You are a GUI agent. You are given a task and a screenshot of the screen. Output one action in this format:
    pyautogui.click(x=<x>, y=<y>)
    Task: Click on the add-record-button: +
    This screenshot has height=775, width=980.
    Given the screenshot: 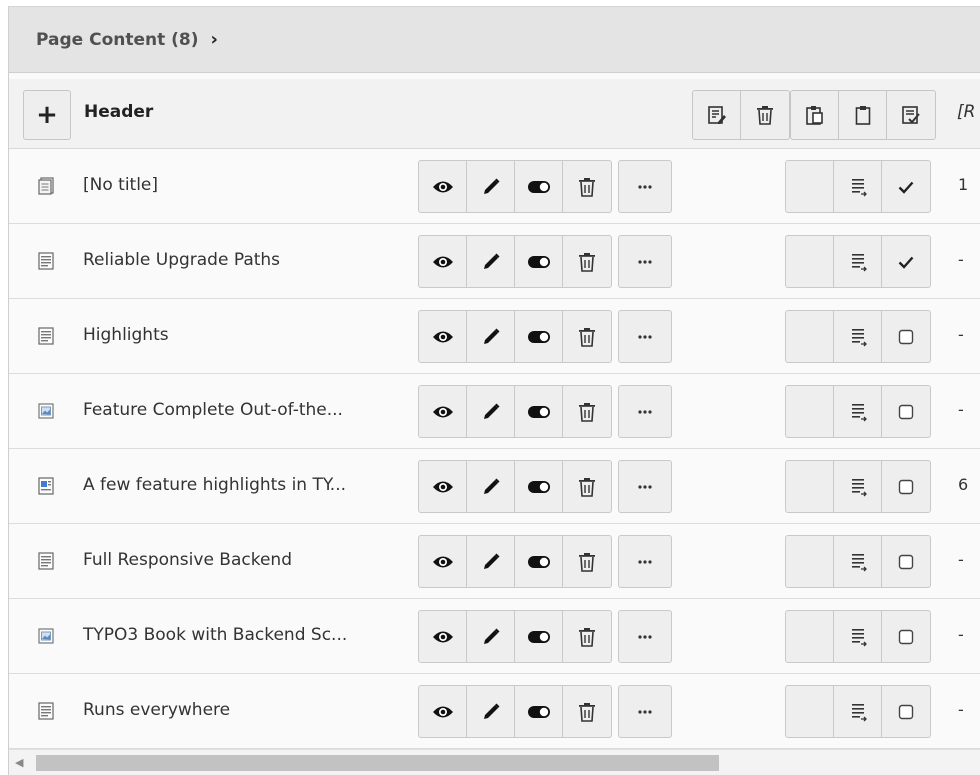 What is the action you would take?
    pyautogui.click(x=47, y=115)
    